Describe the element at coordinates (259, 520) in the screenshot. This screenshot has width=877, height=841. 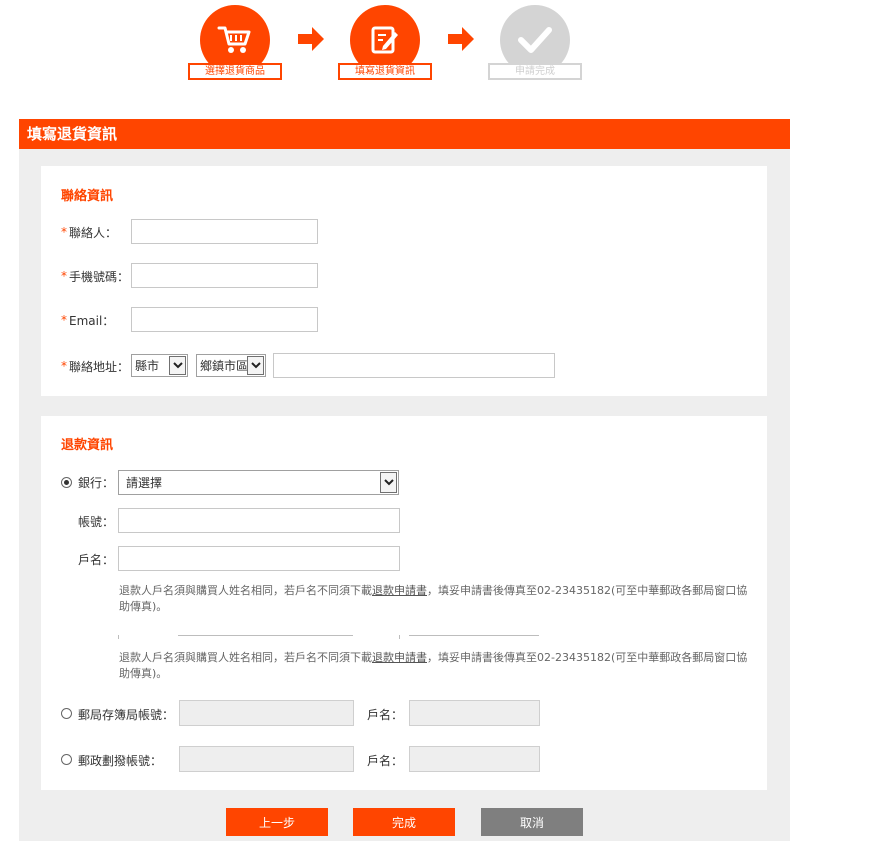
I see `bank-account-input` at that location.